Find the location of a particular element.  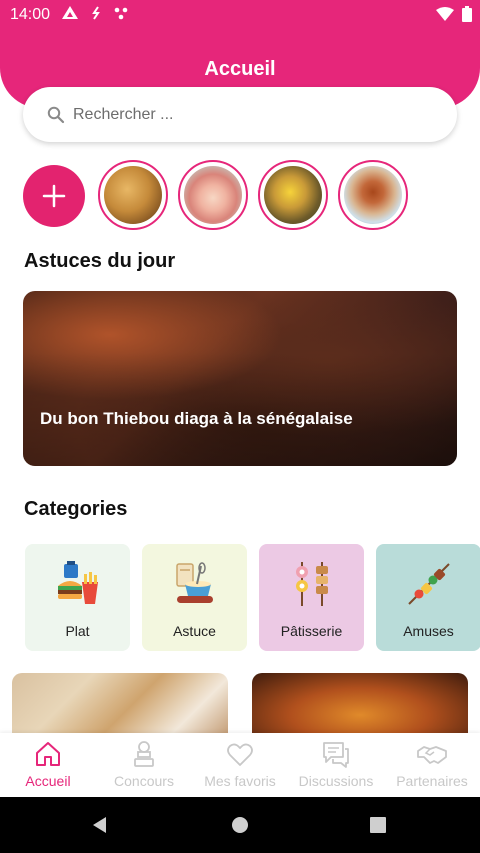

category-card-astuce: Astuce is located at coordinates (194, 597).